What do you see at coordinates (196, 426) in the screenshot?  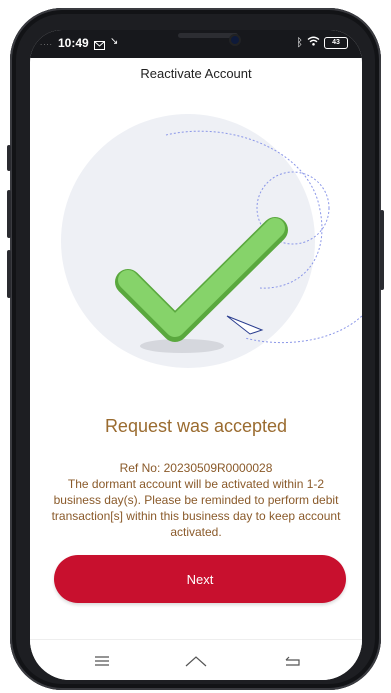 I see `result-title: Request was accepted` at bounding box center [196, 426].